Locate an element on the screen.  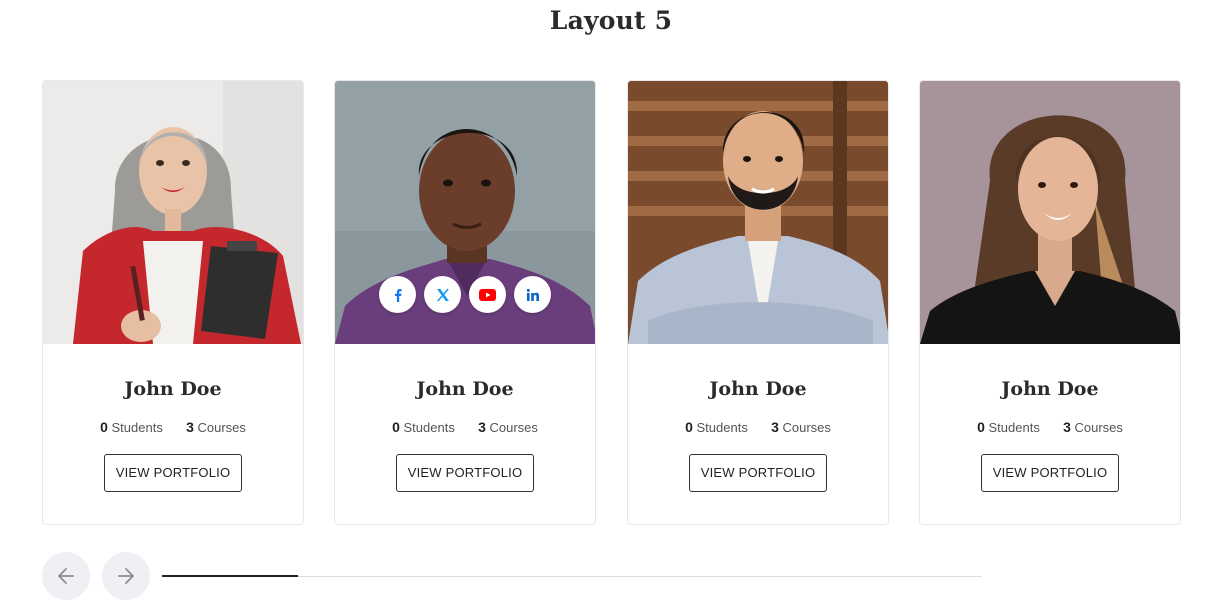
slider-next-button is located at coordinates (126, 576).